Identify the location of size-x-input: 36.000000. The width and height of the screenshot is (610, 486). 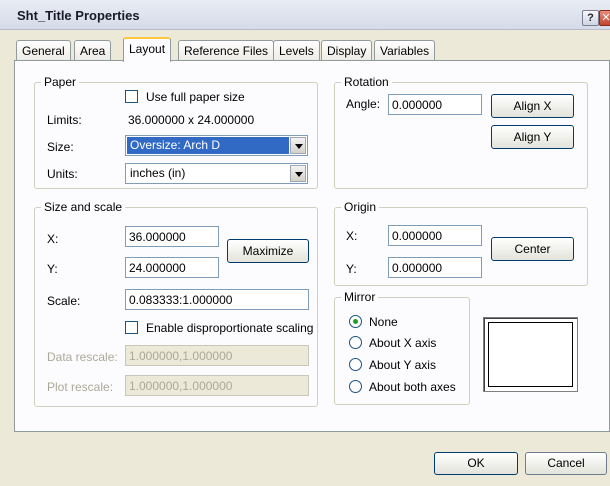
(172, 236).